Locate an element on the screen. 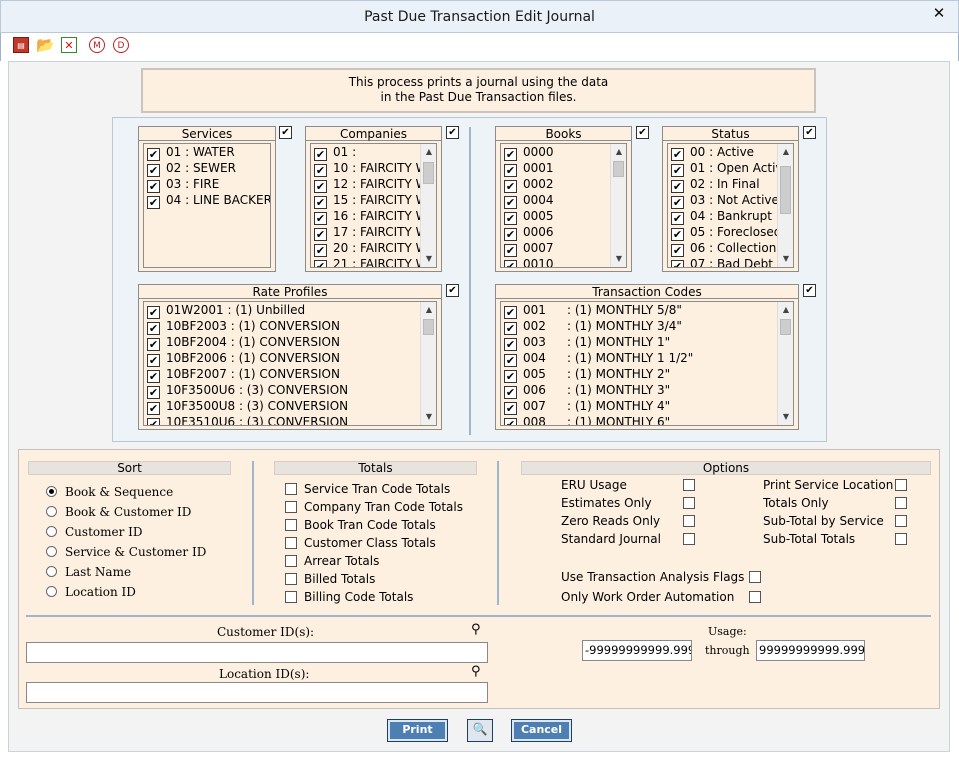 The width and height of the screenshot is (959, 759). list-item: ✔ 0002 is located at coordinates (563, 184).